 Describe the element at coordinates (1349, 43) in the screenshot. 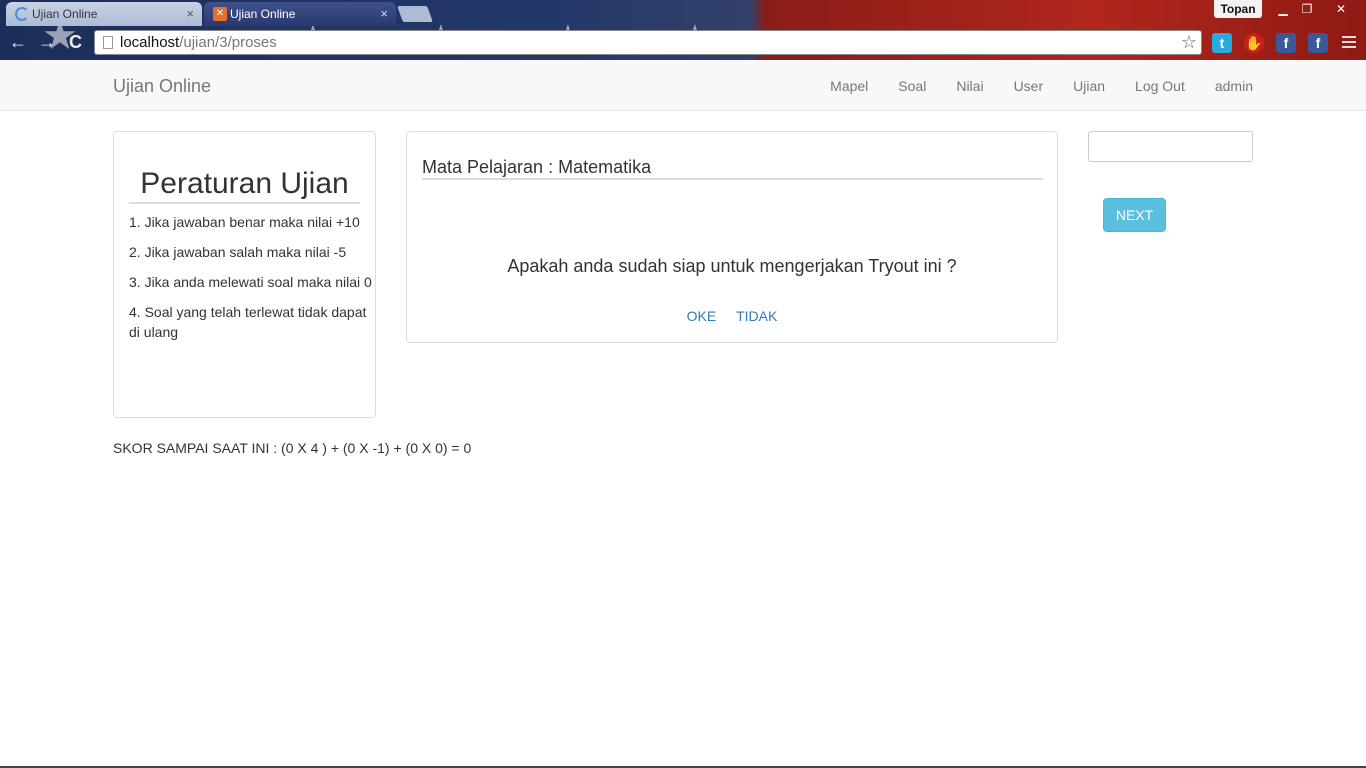

I see `menu-icon` at that location.